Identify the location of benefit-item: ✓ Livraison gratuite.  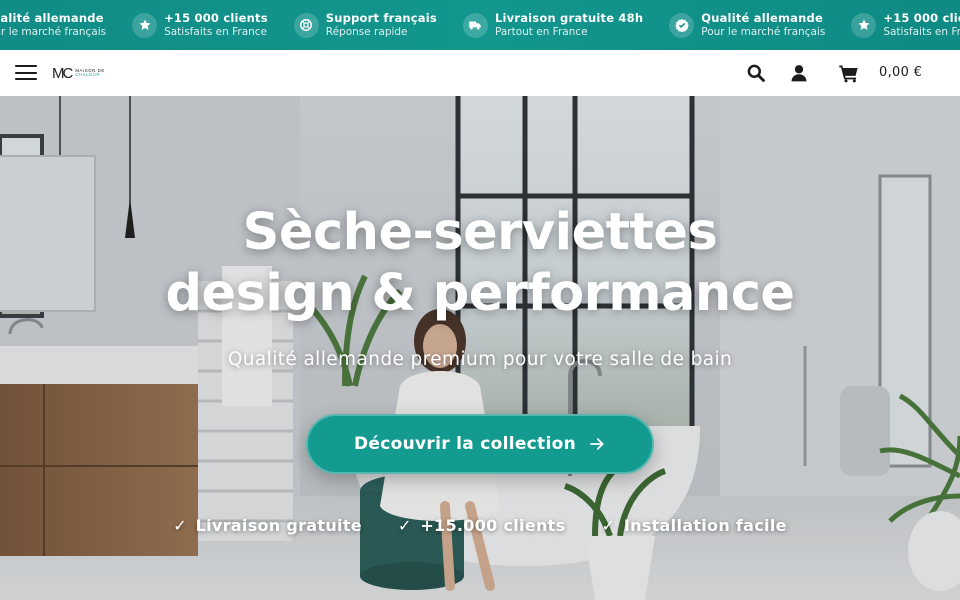
(267, 525).